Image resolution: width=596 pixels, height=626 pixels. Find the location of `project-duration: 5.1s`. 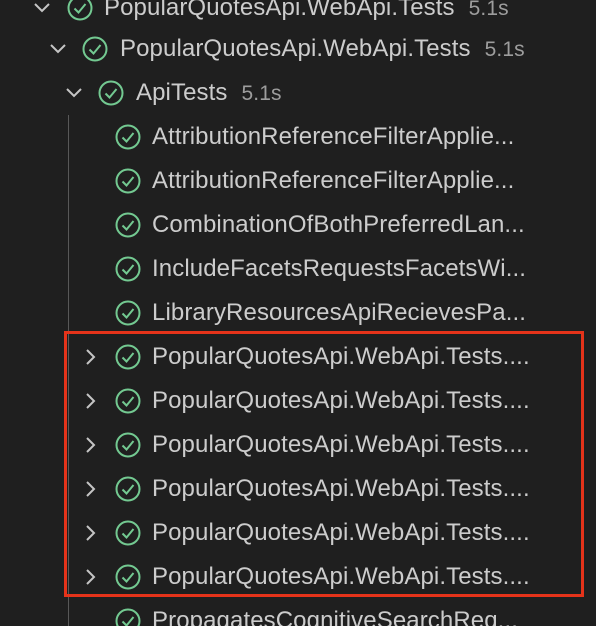

project-duration: 5.1s is located at coordinates (504, 49).